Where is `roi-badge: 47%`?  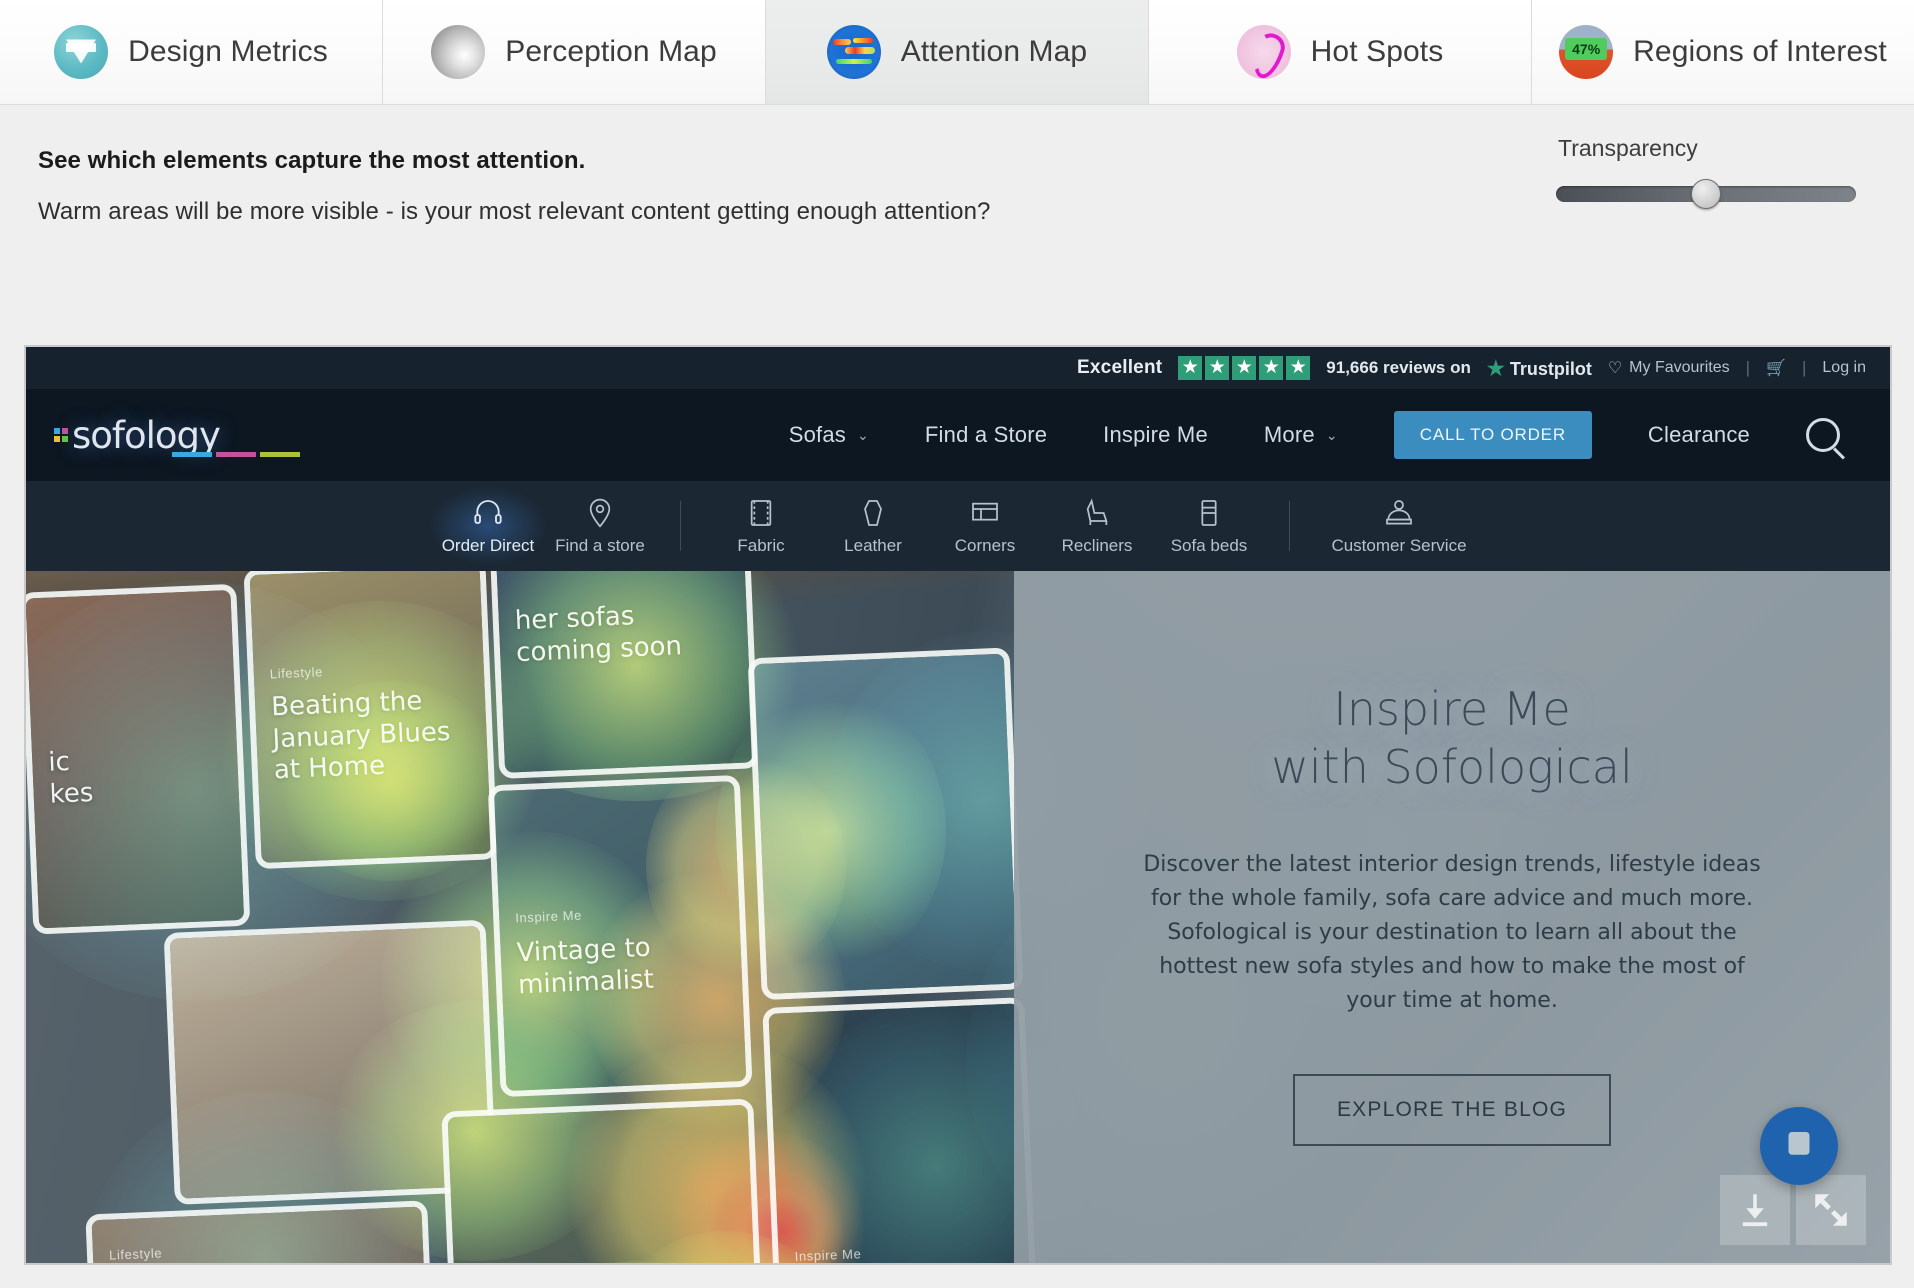
roi-badge: 47% is located at coordinates (1586, 49).